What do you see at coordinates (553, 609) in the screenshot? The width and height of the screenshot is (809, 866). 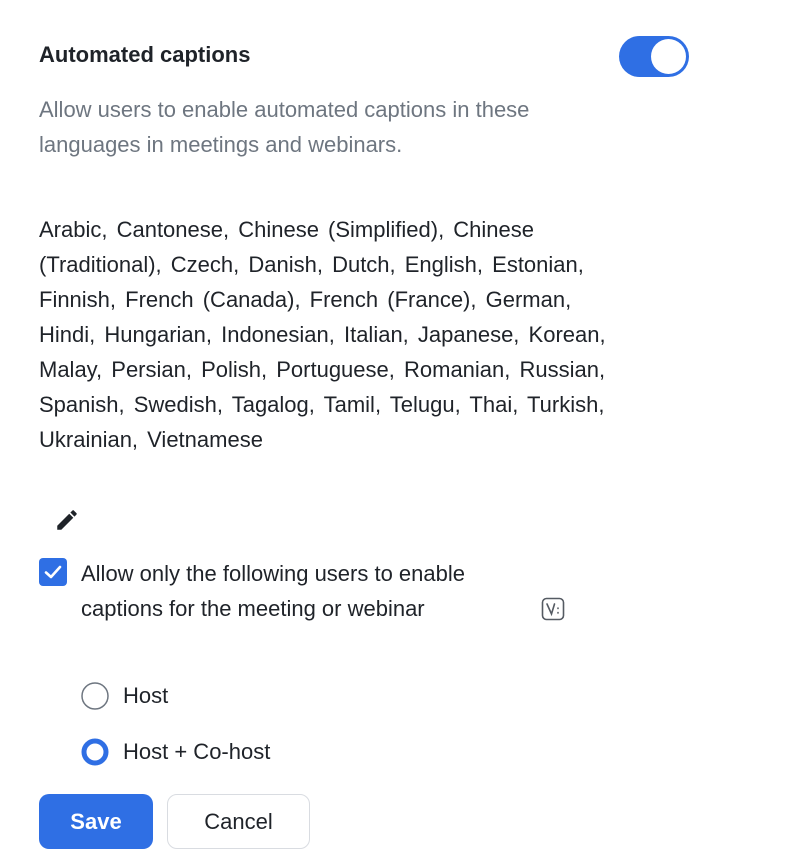 I see `info-icon` at bounding box center [553, 609].